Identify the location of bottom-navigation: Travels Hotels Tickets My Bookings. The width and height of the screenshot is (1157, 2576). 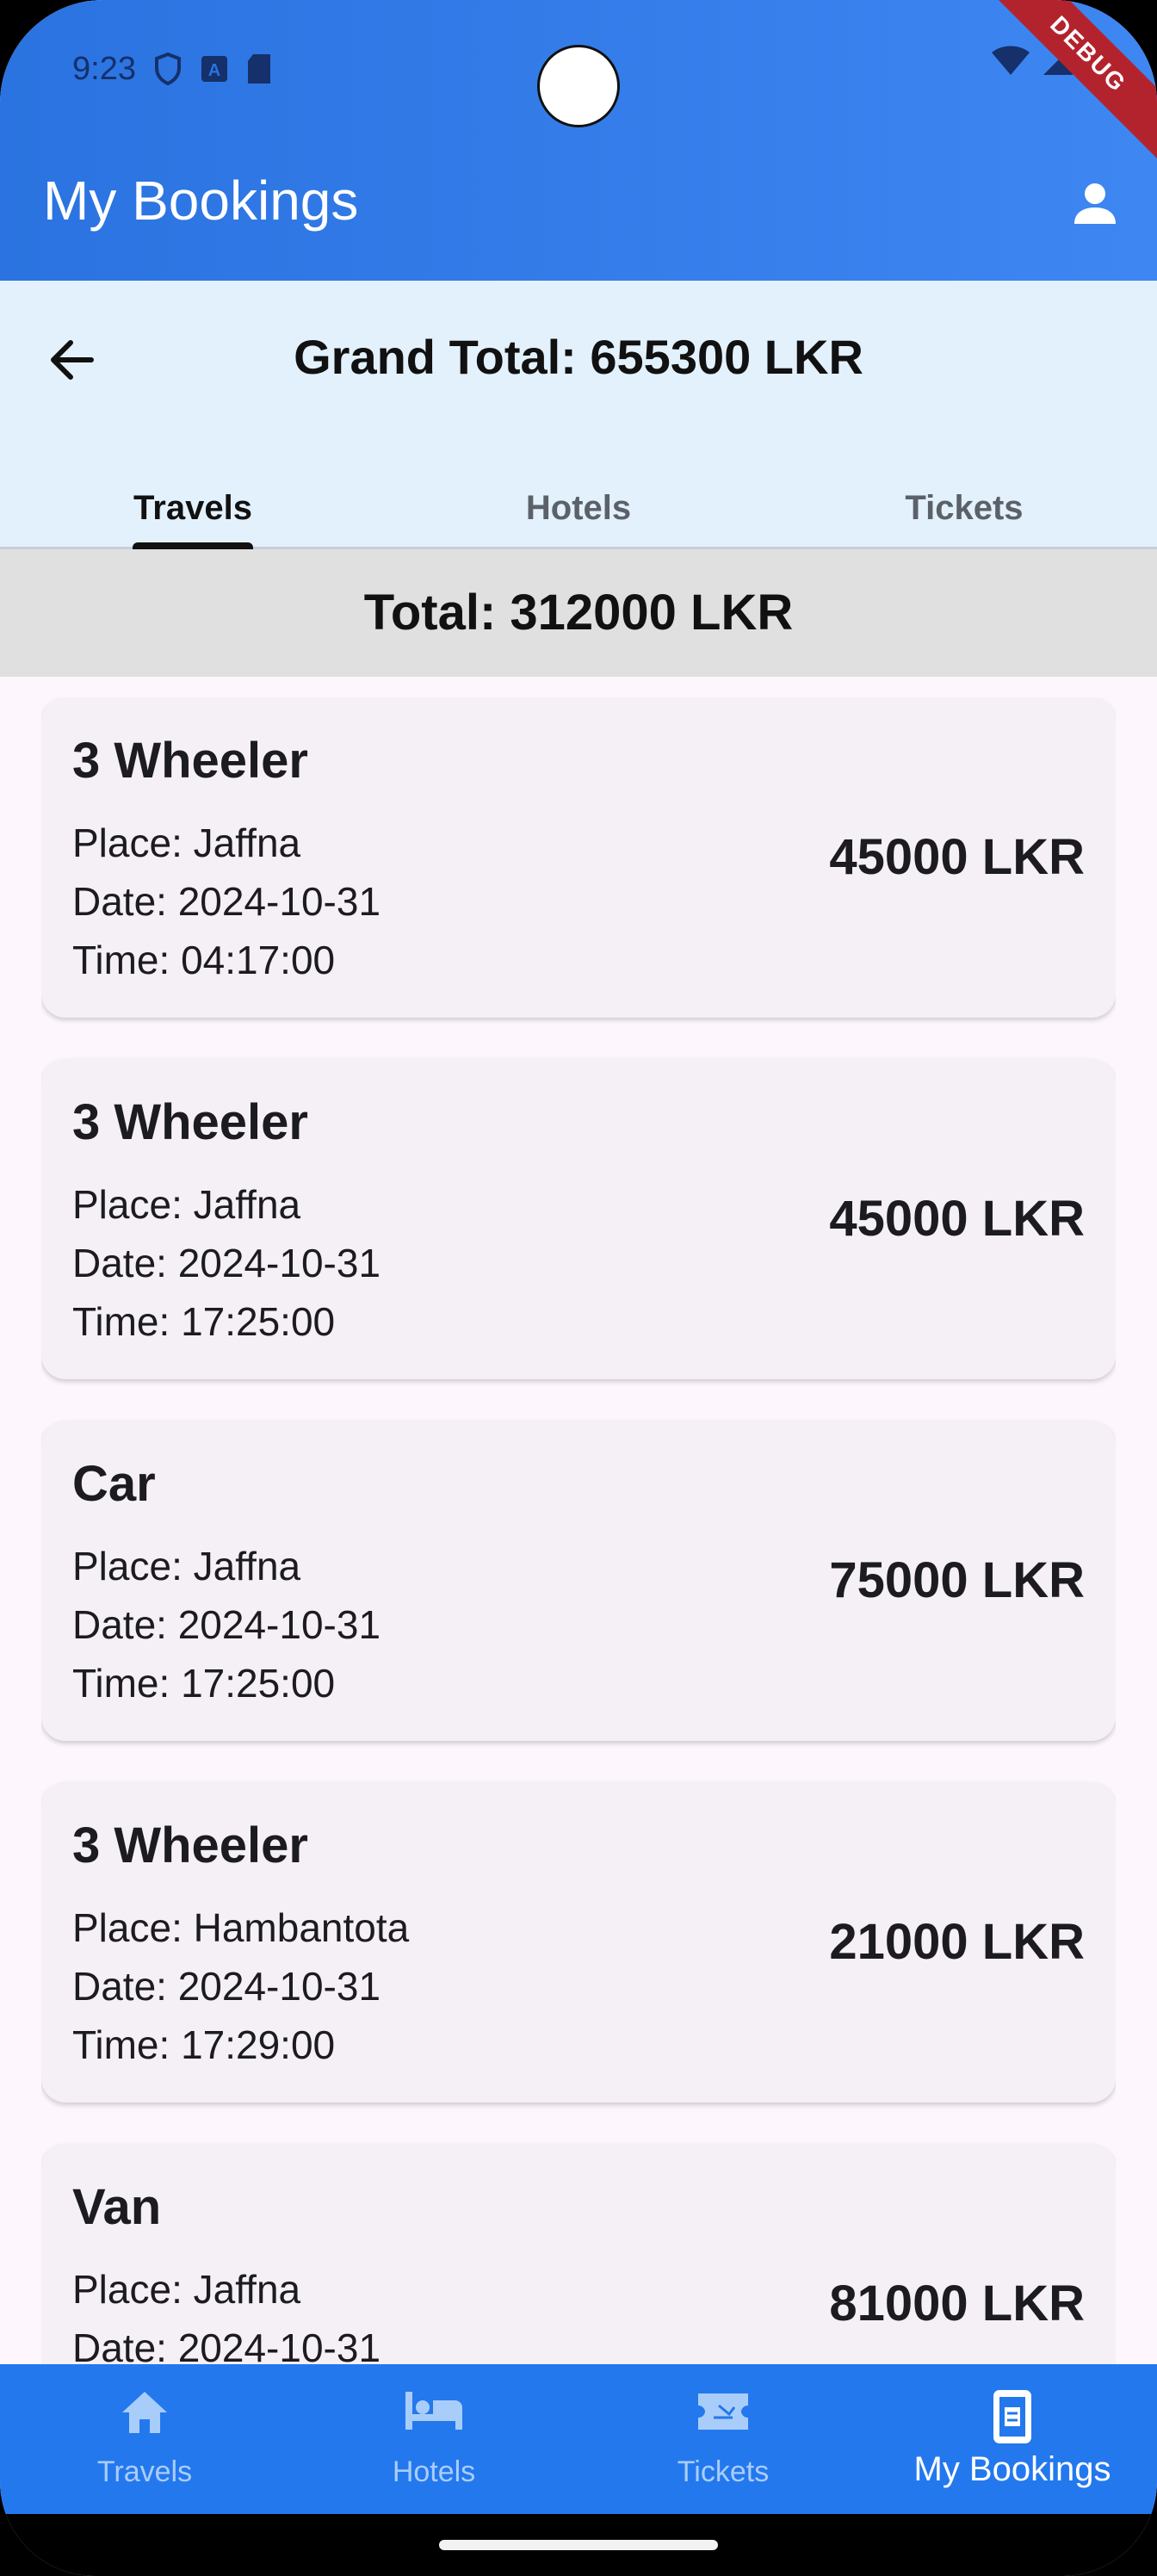
(579, 2439).